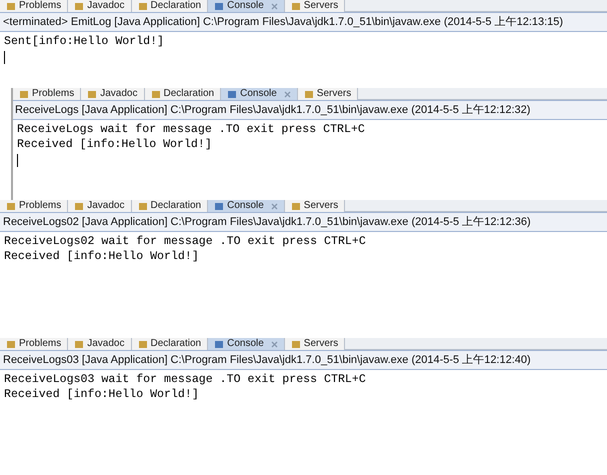 The image size is (607, 475). I want to click on console-header: ReceiveLogs [Java Application] C:\Program Files\Java\jdk1.7.0_51\bin\javaw.exe (2014-5-5 上午12:12:32), so click(310, 110).